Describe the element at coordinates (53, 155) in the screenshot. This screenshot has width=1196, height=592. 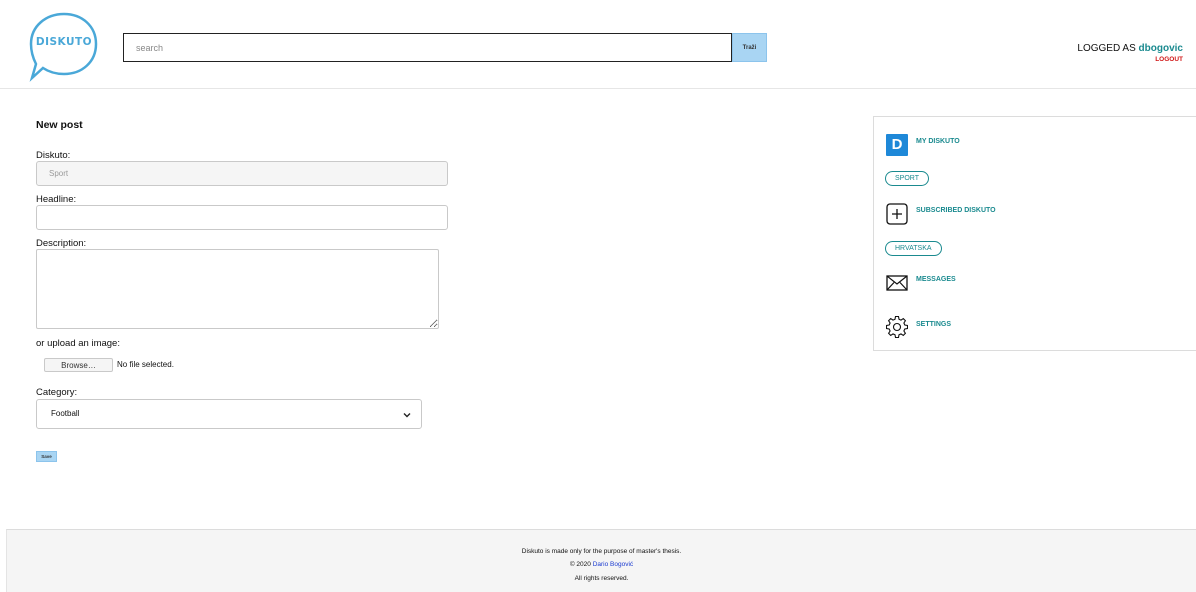
I see `diskuto-label: Diskuto:` at that location.